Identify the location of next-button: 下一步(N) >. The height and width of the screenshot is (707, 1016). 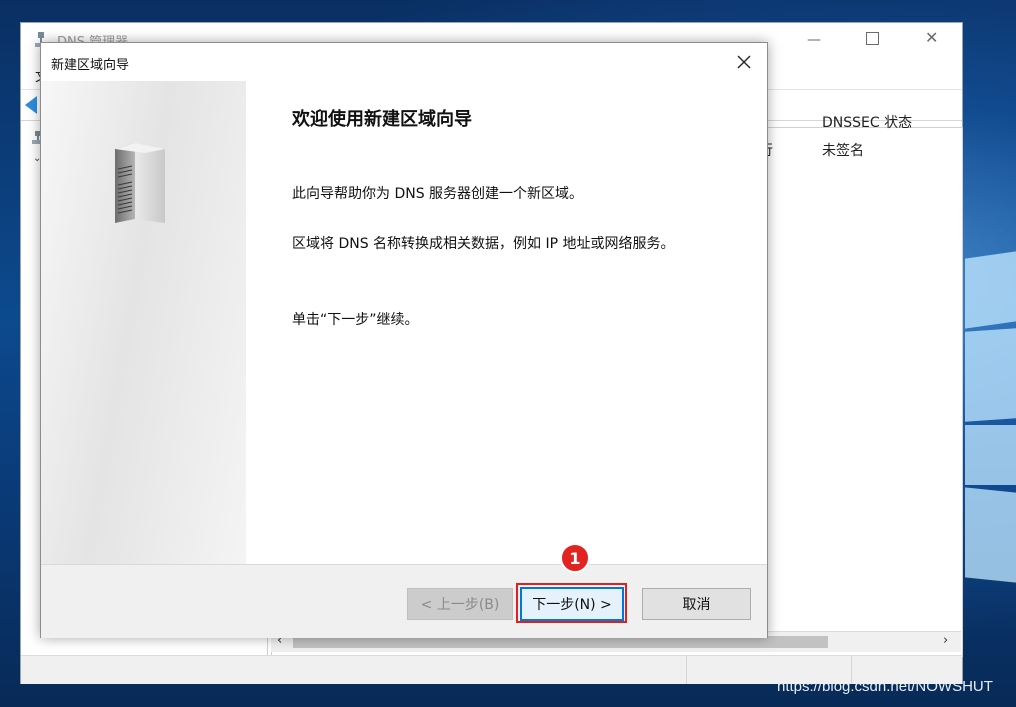
(572, 604).